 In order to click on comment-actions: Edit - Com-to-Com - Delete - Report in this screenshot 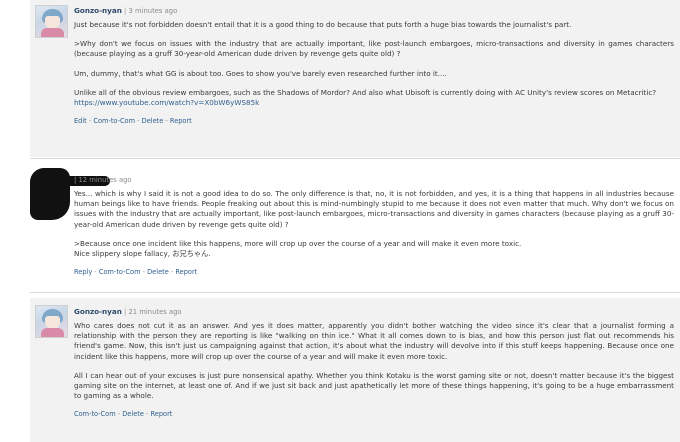, I will do `click(374, 121)`.